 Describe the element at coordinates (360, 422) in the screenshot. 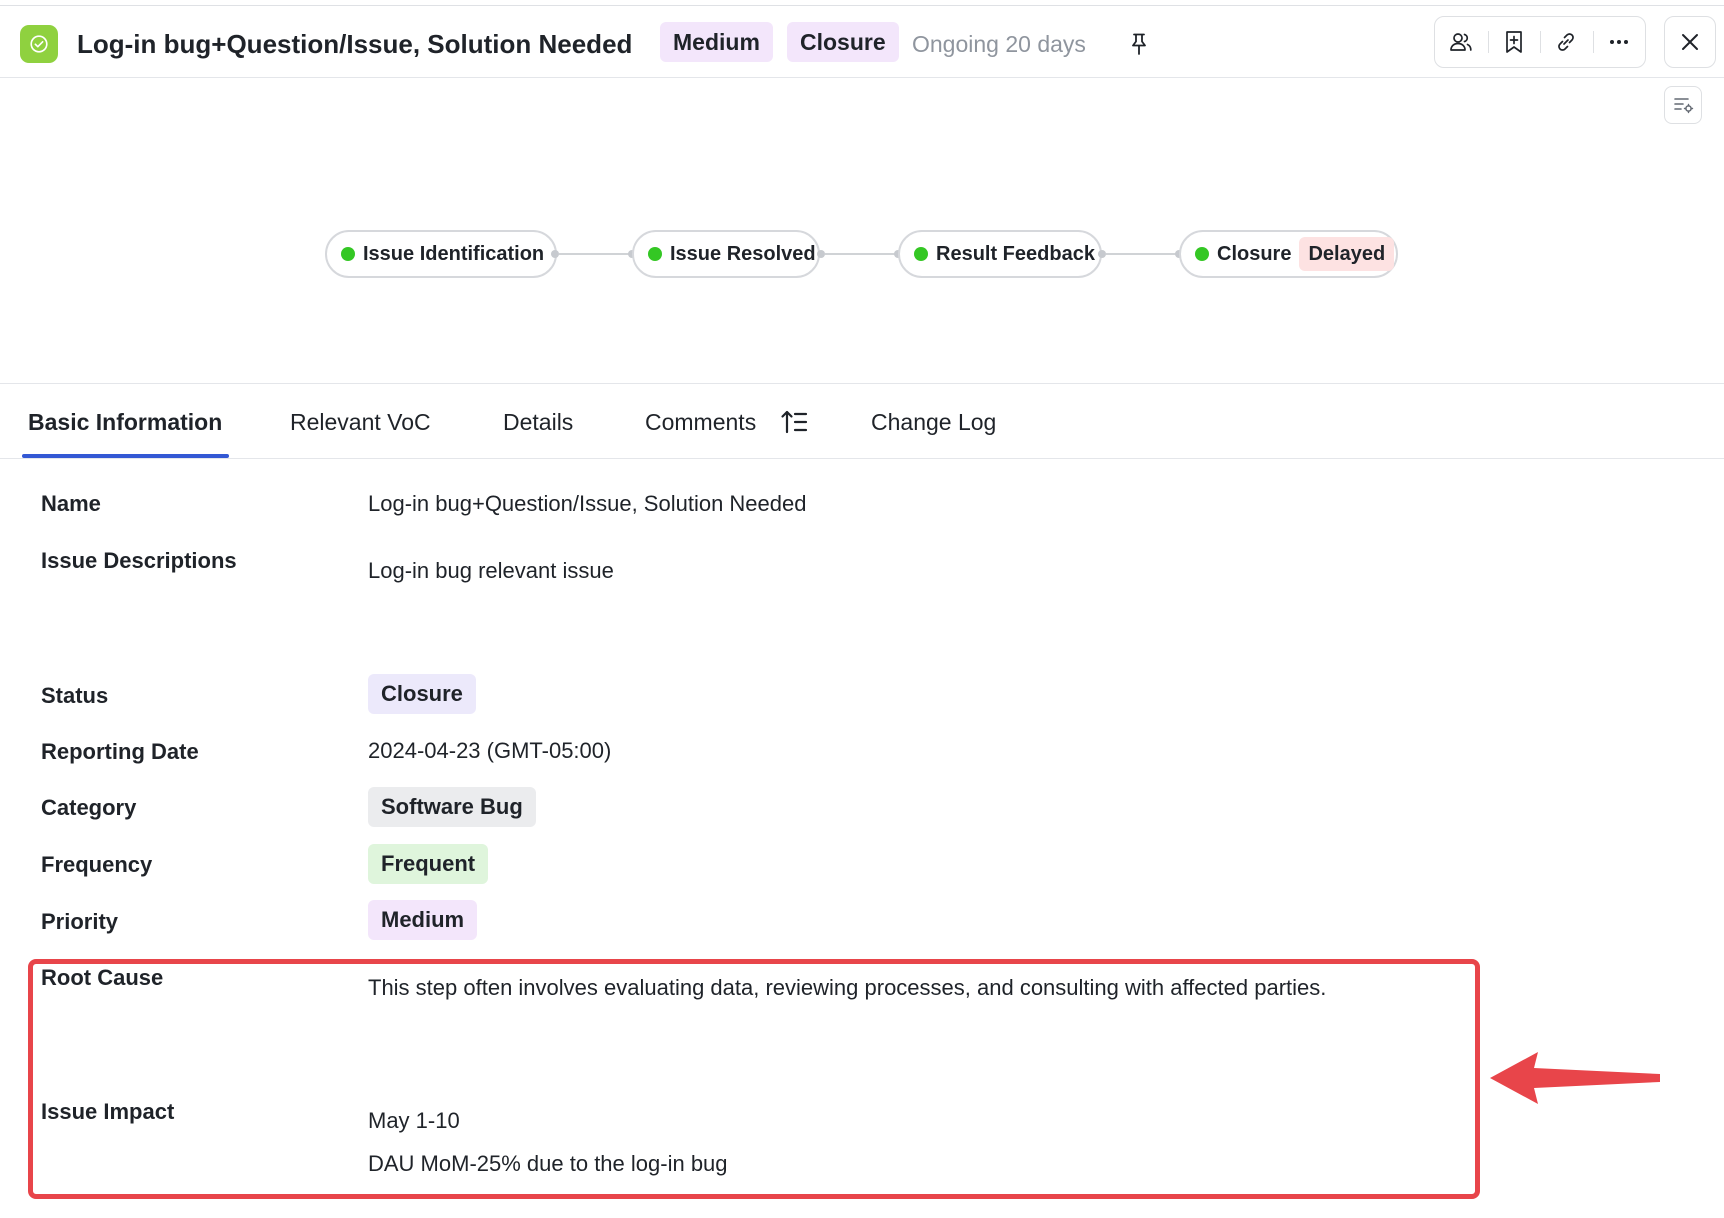

I see `tab-relevant-voc: Relevant VoC` at that location.